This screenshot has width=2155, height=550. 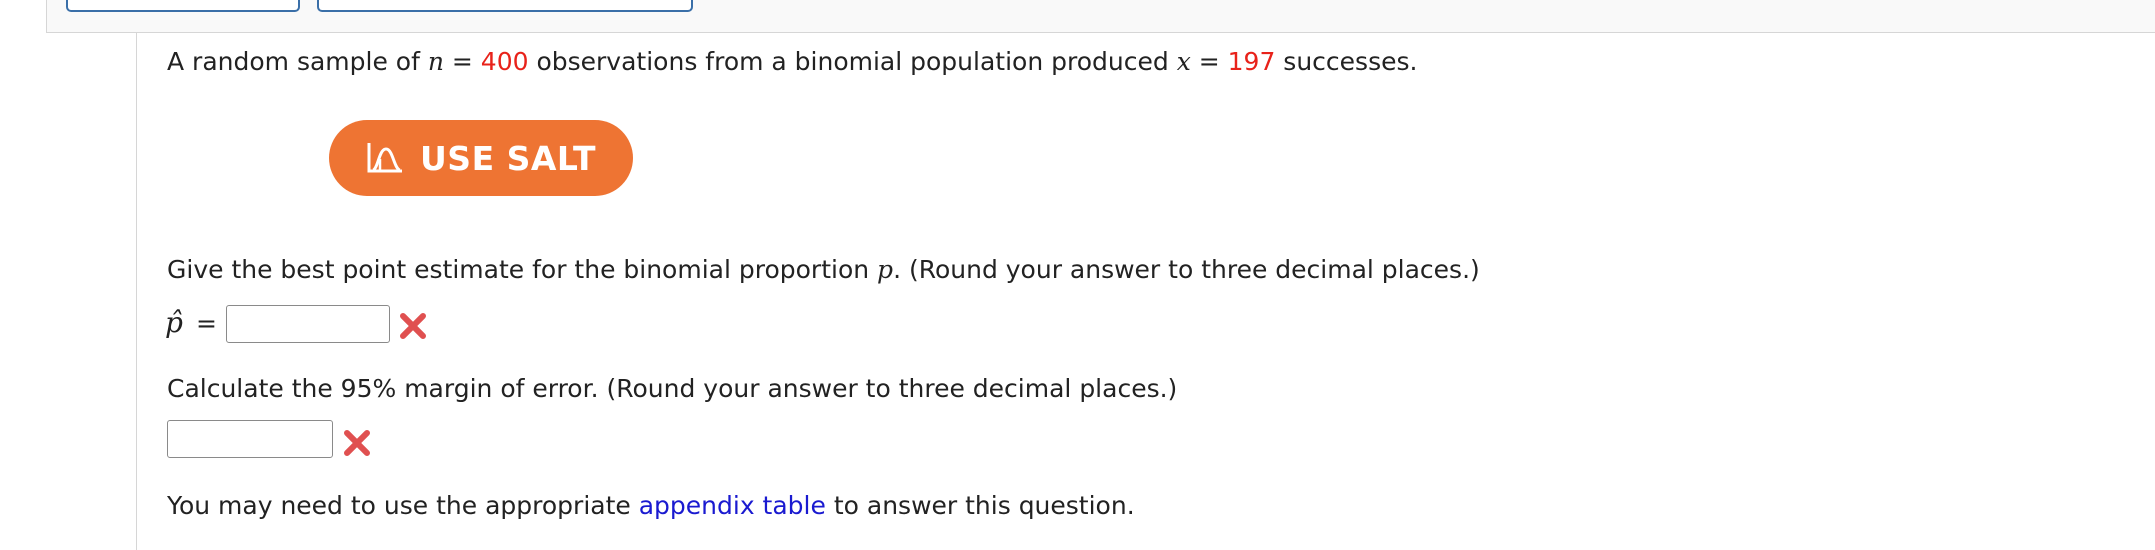 I want to click on footer-suffix: to answer this question., so click(x=980, y=505).